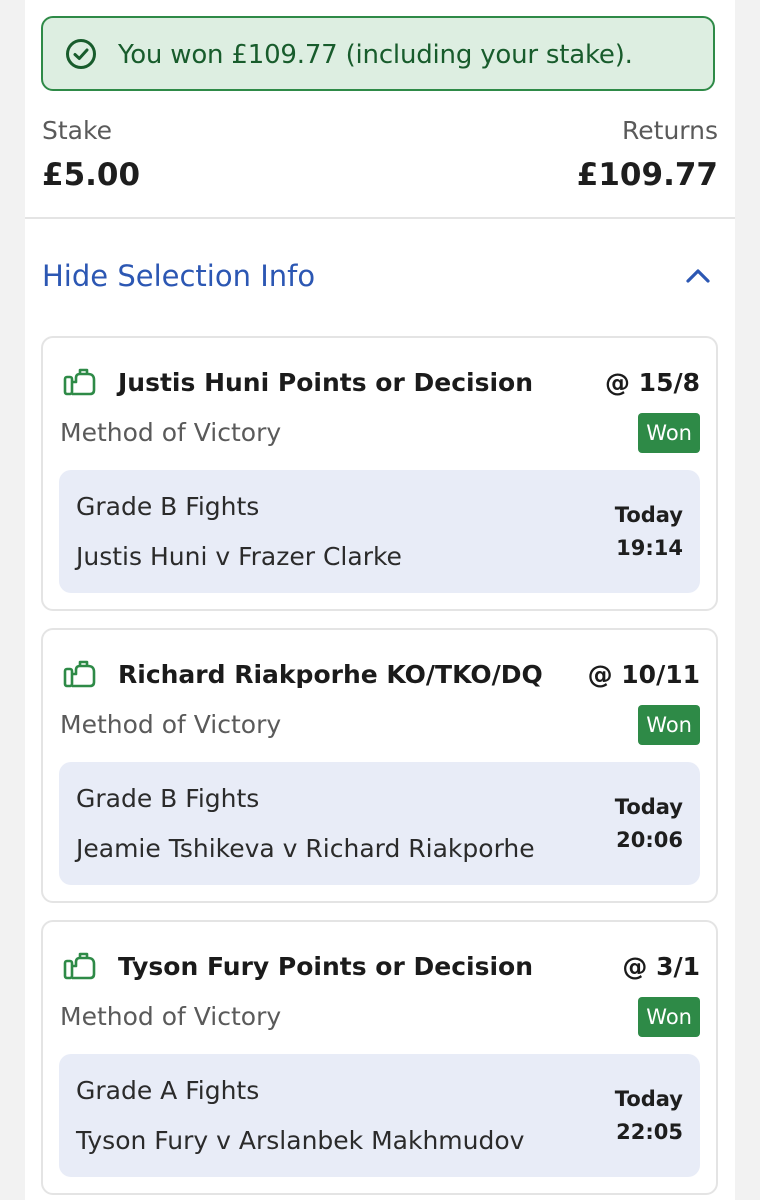 This screenshot has height=1200, width=760. What do you see at coordinates (305, 848) in the screenshot?
I see `fixture-name: Jeamie Tshikeva v Richard Riakporhe` at bounding box center [305, 848].